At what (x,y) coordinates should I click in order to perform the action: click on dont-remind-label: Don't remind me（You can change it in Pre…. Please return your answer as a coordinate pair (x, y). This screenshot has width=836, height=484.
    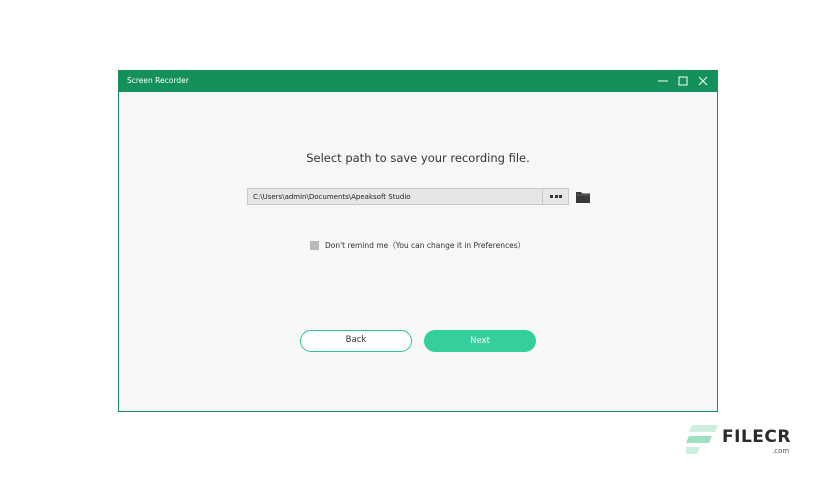
    Looking at the image, I should click on (425, 245).